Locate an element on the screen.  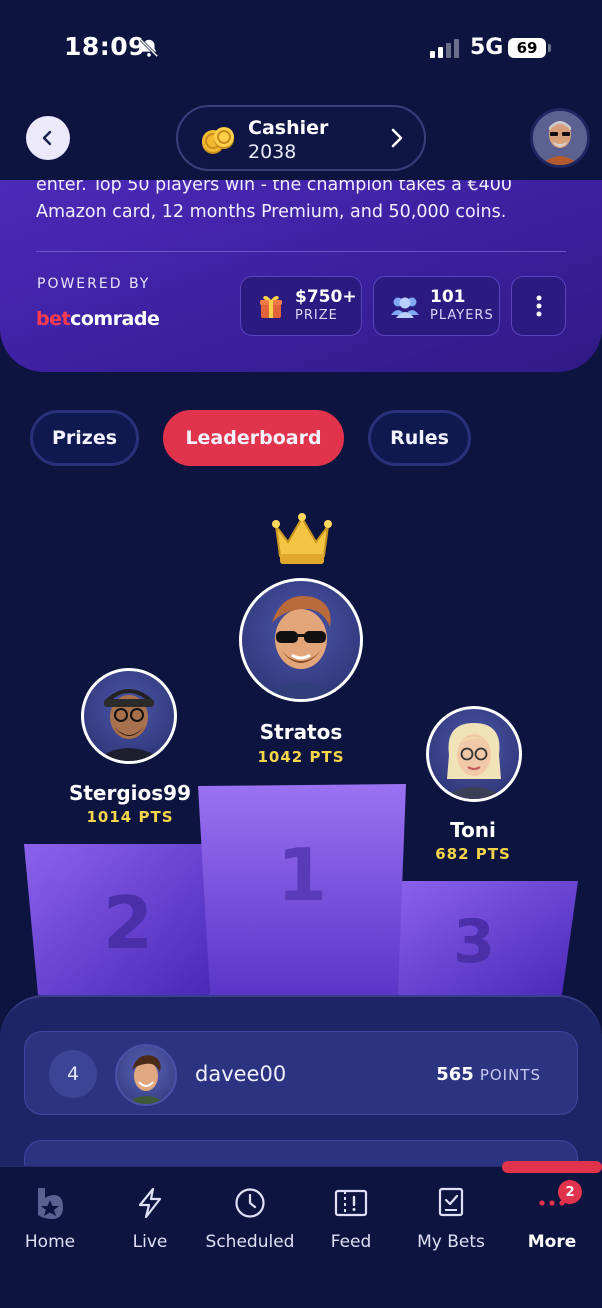
podium-rank-3: 3 is located at coordinates (474, 942).